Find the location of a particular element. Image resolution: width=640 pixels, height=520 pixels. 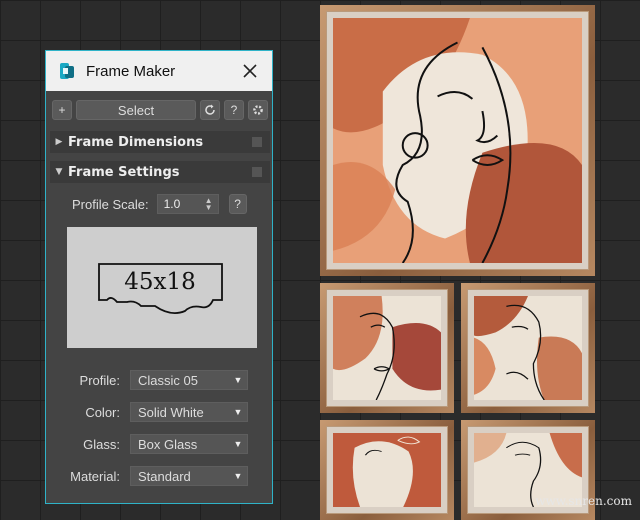

glass-row: Glass: Box Glass ▼ is located at coordinates (152, 444).